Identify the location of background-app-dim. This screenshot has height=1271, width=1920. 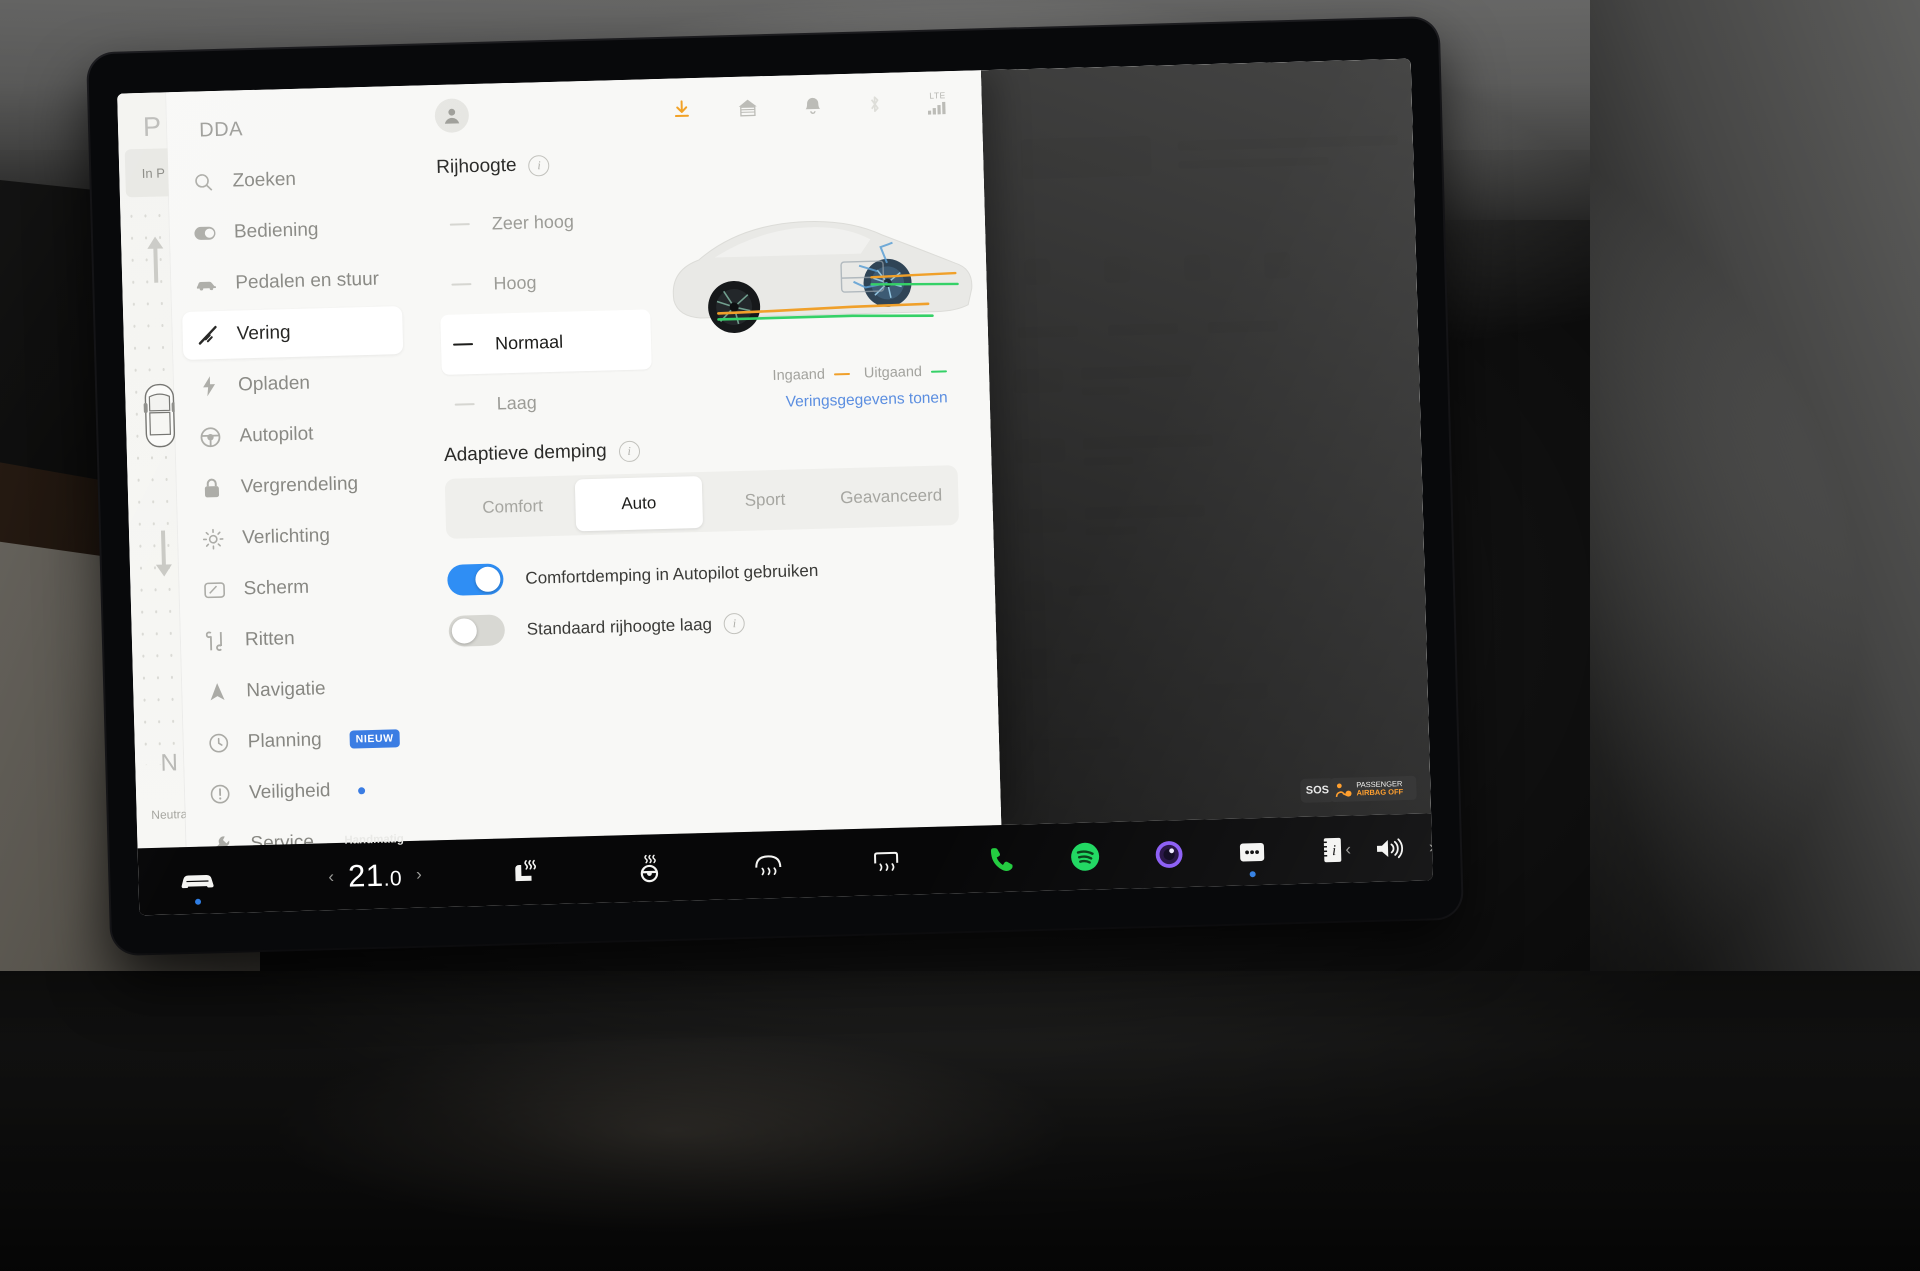
(1206, 442).